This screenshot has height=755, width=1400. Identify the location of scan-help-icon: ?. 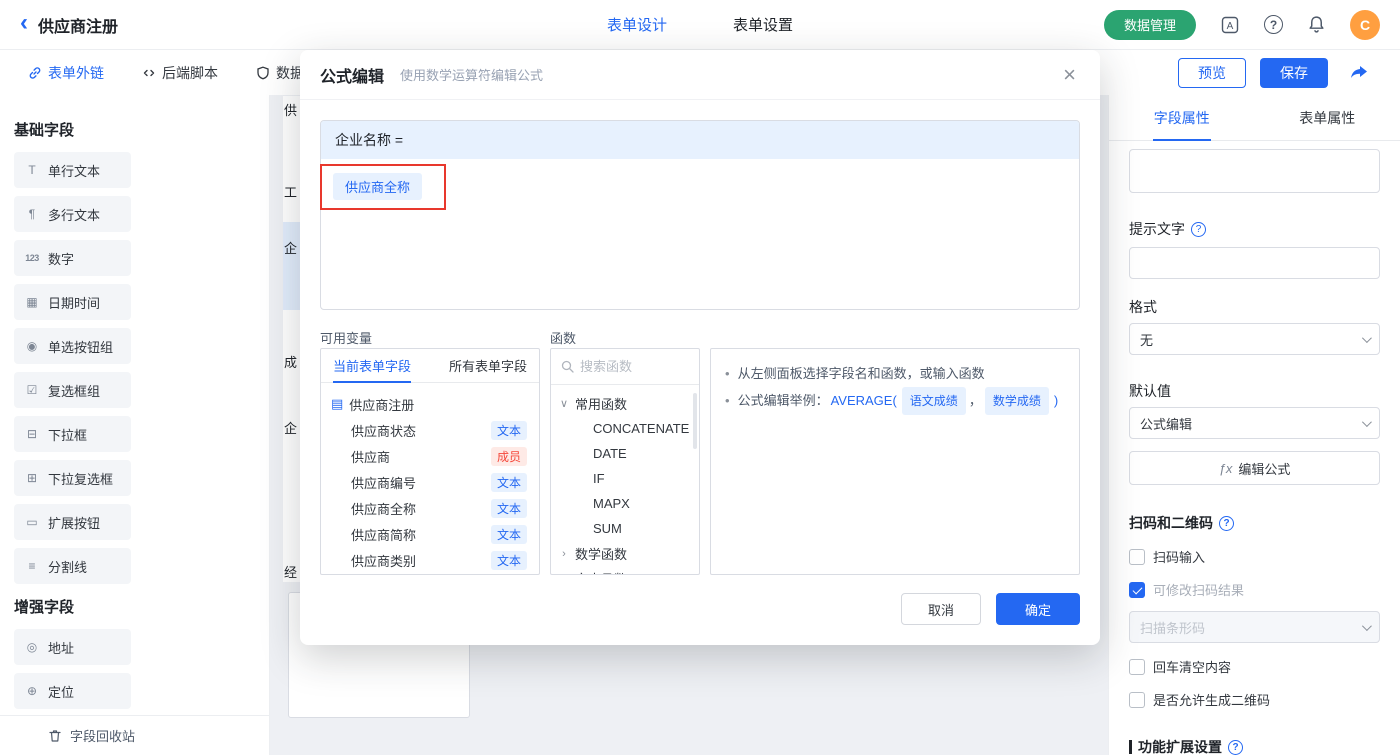
(1226, 523).